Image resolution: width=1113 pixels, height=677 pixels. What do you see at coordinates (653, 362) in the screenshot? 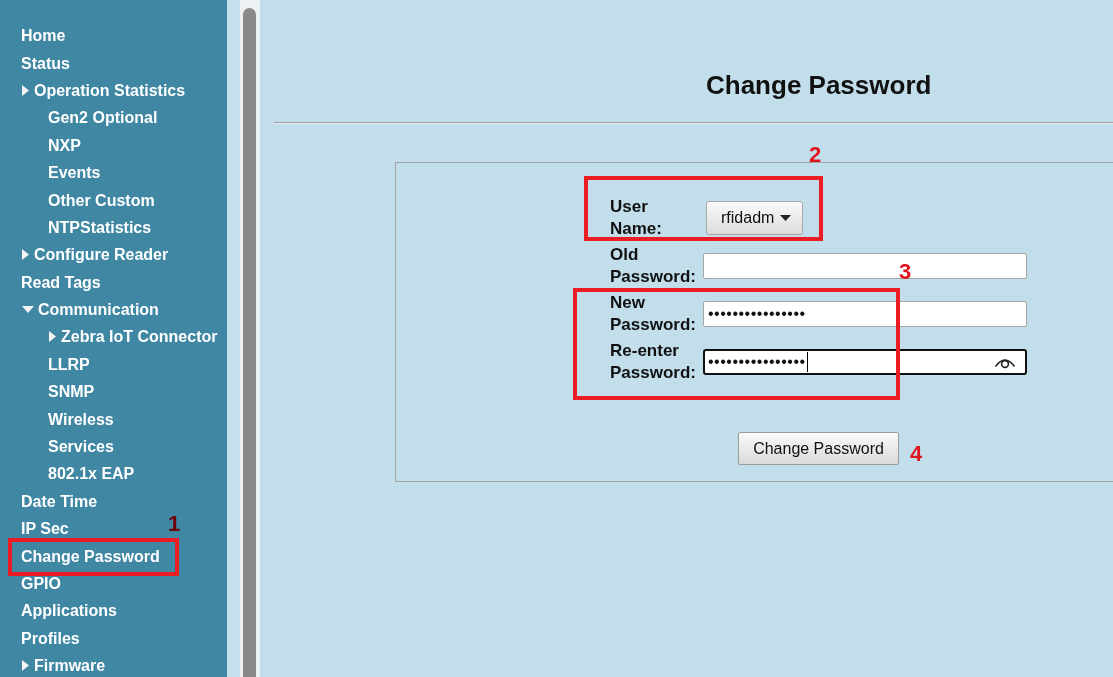
I see `field-label: Re-enter Password:` at bounding box center [653, 362].